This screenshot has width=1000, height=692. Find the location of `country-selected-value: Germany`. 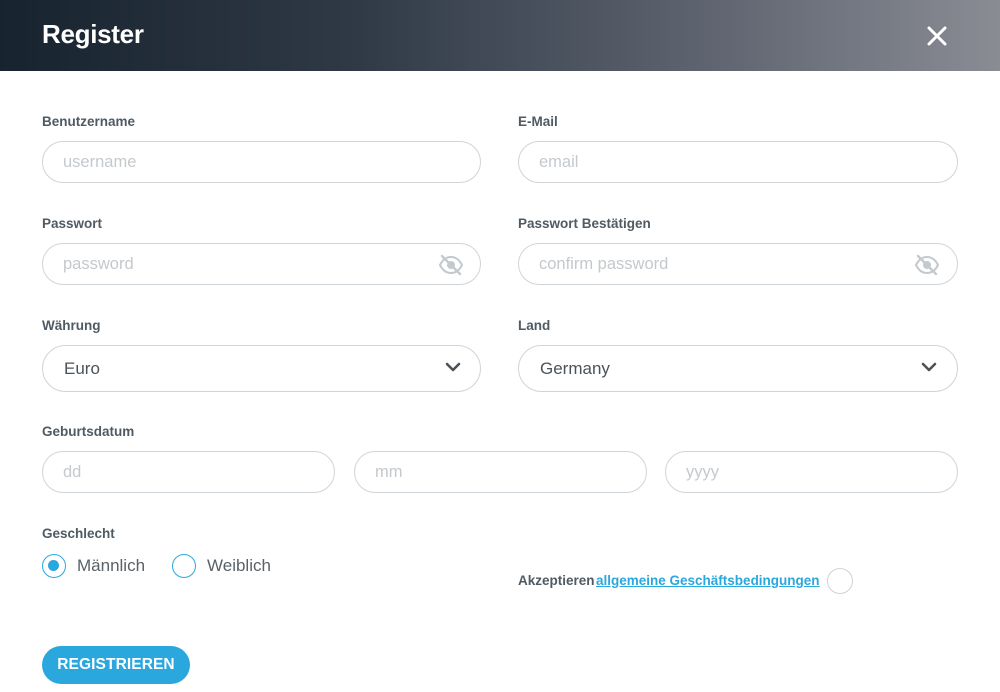

country-selected-value: Germany is located at coordinates (575, 368).